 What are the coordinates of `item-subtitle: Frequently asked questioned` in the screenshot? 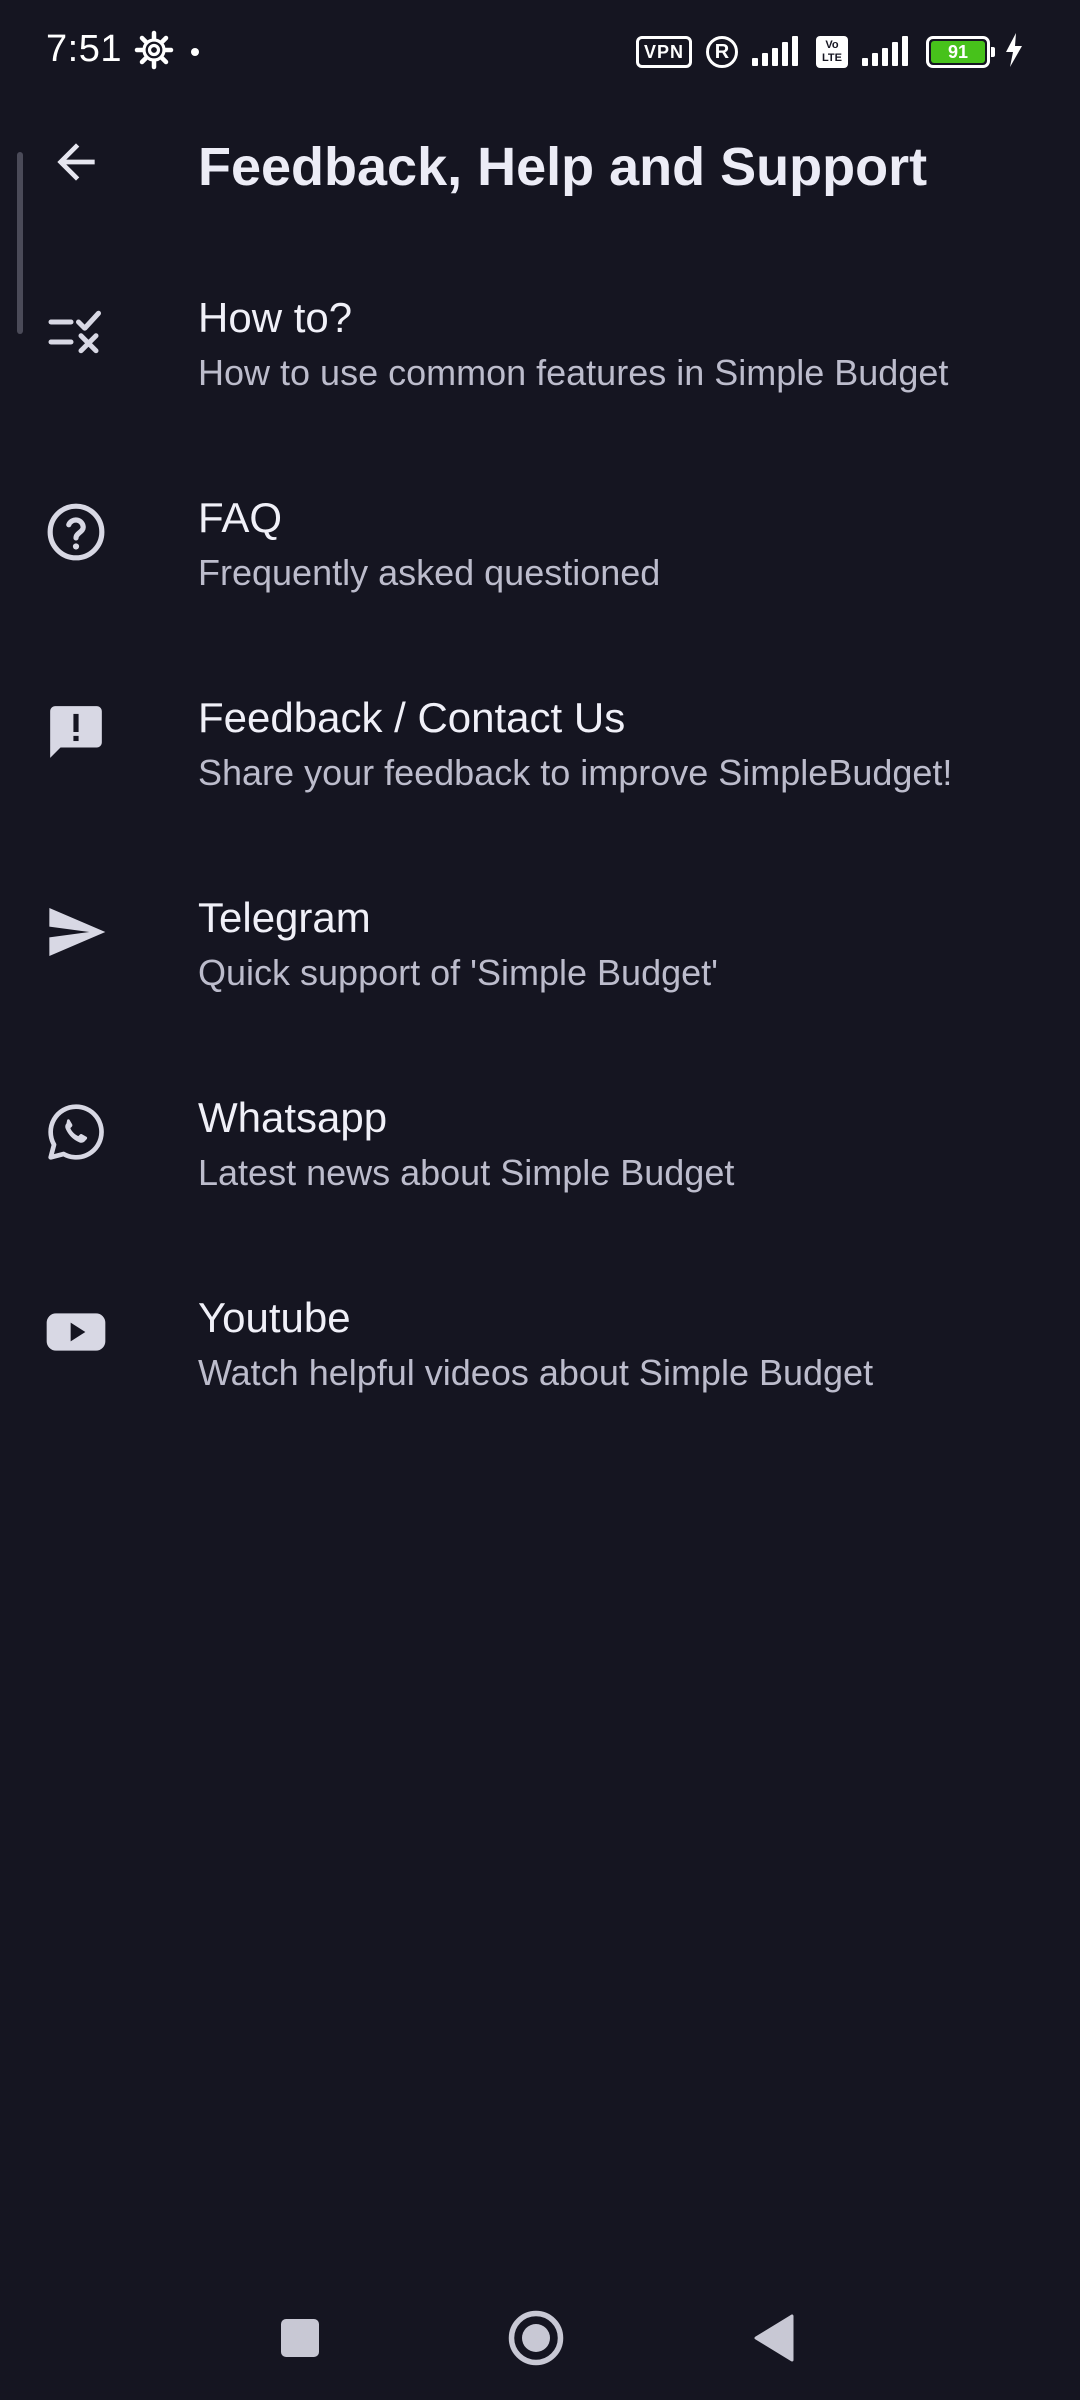 It's located at (429, 572).